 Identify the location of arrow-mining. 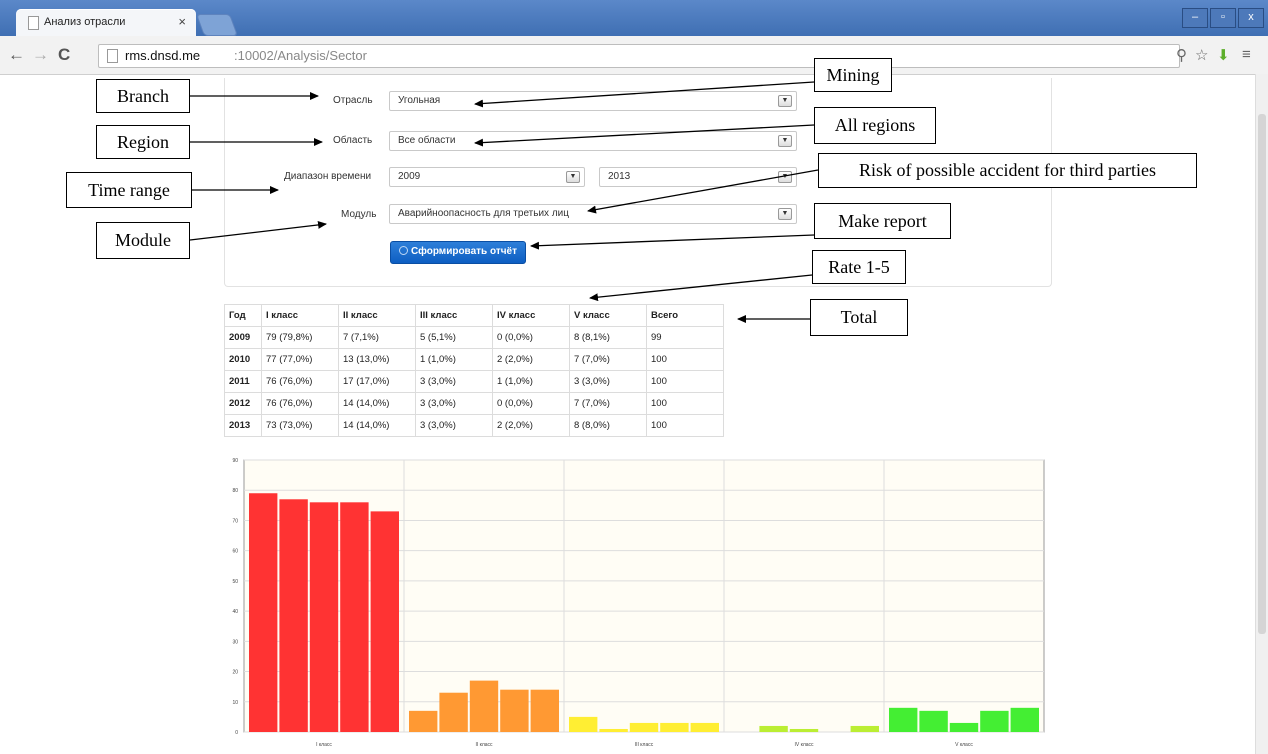
(644, 94).